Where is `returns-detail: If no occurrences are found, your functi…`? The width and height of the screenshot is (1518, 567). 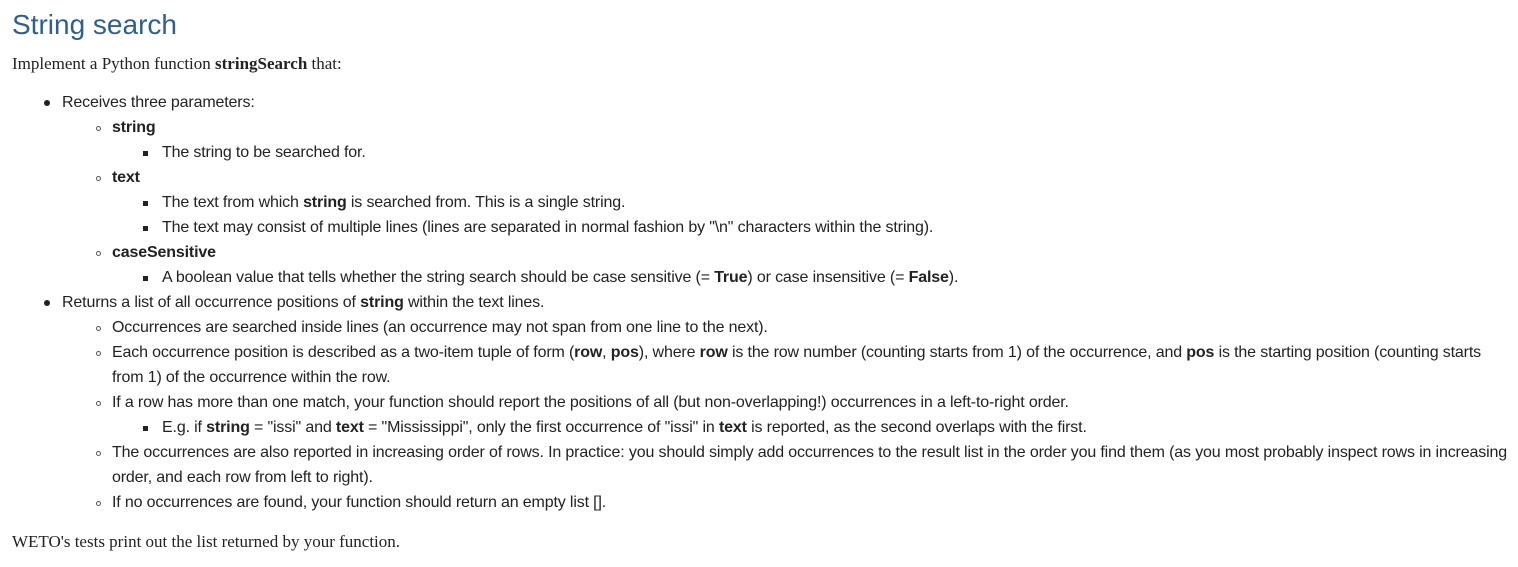
returns-detail: If no occurrences are found, your functi… is located at coordinates (787, 502).